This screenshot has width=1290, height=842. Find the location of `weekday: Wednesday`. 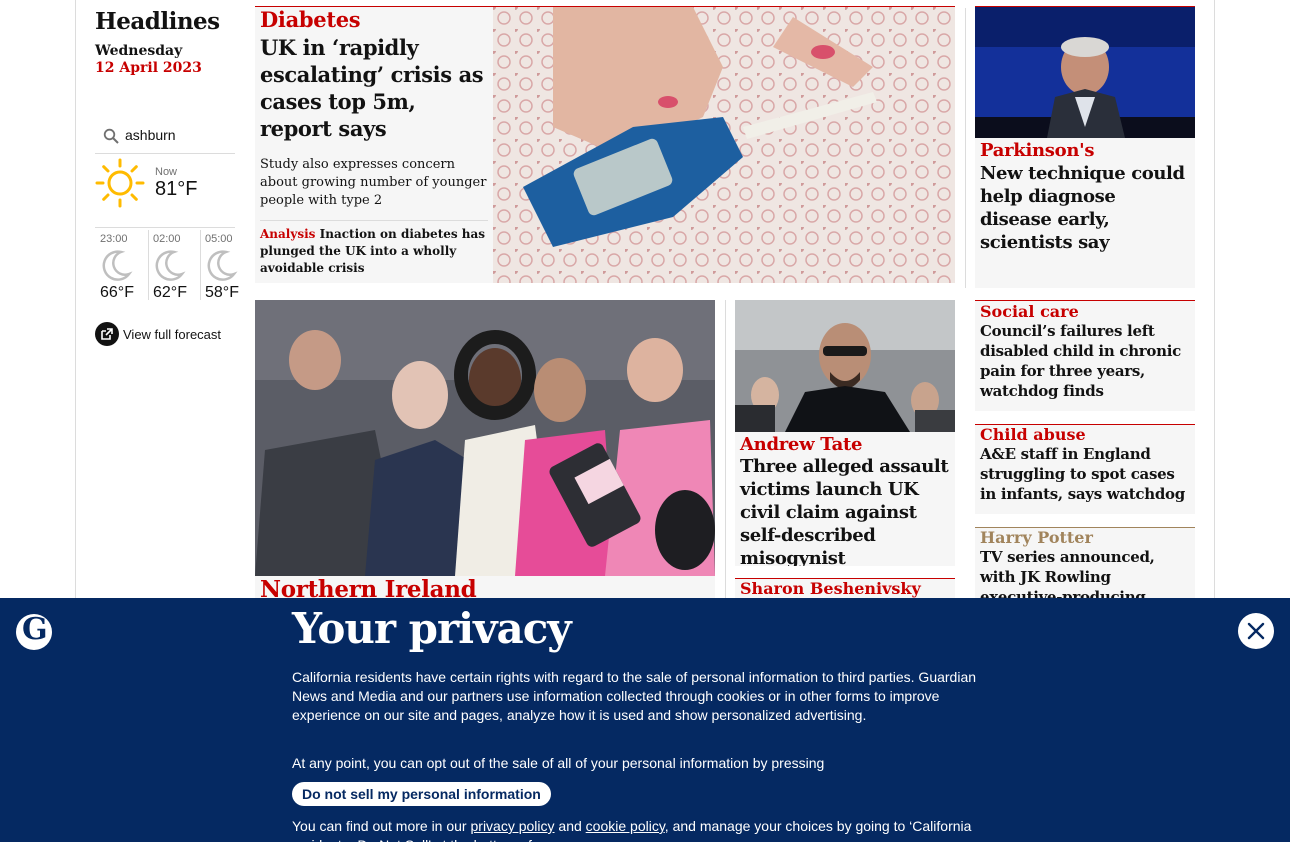

weekday: Wednesday is located at coordinates (139, 51).